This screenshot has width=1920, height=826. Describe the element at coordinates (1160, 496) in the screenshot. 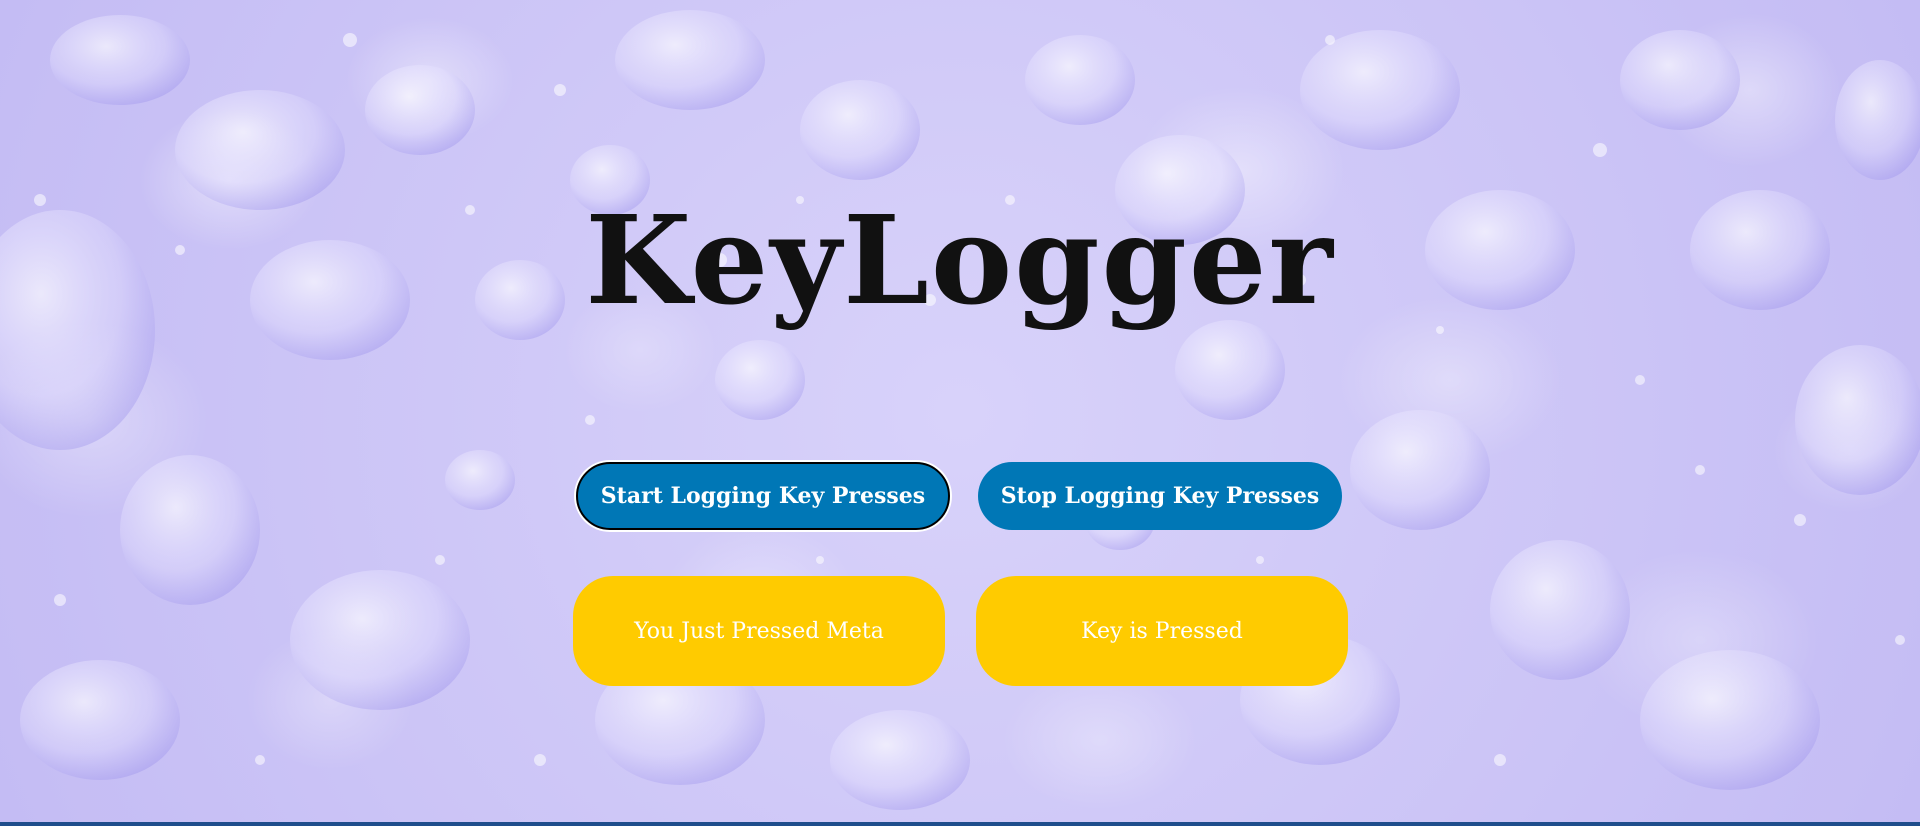

I see `stop-logging-button: Stop Logging Key Presses` at that location.